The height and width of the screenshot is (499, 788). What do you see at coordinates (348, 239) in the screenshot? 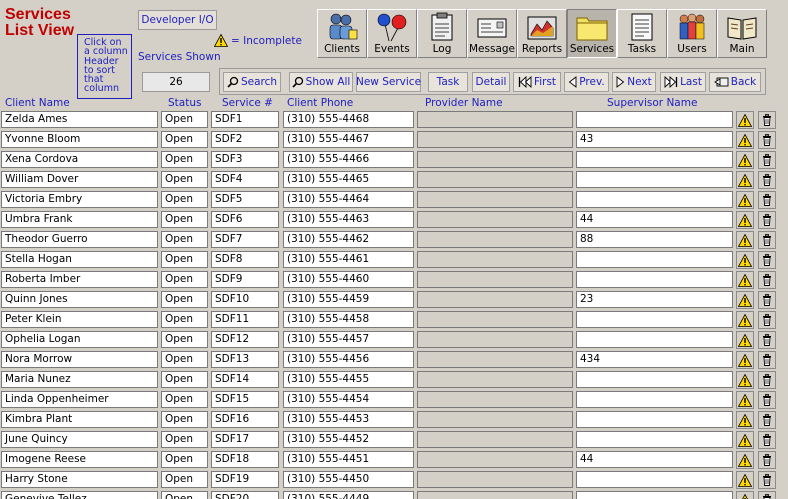
I see `client-phone-cell: (310) 555-4462` at bounding box center [348, 239].